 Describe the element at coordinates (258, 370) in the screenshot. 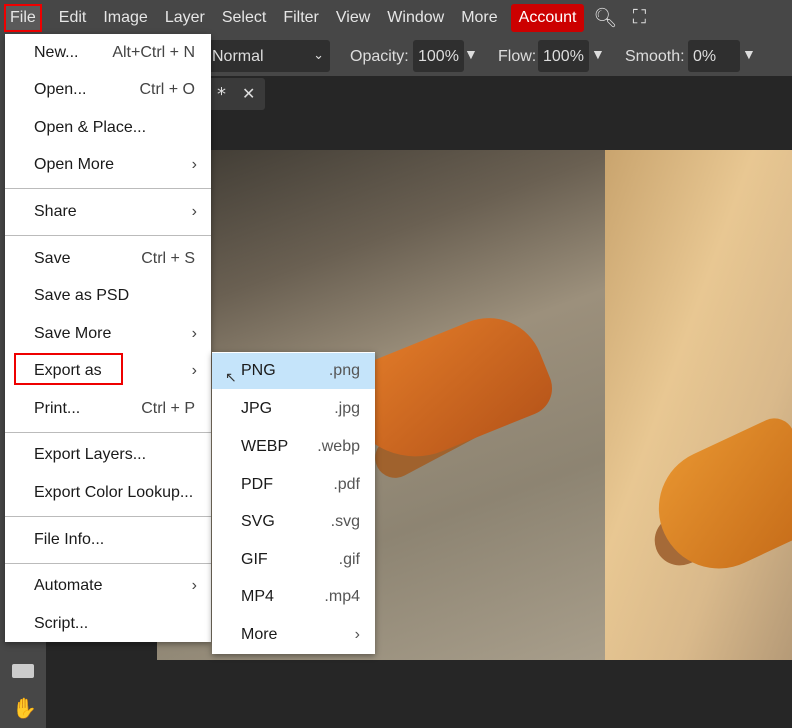

I see `label: PNG` at that location.